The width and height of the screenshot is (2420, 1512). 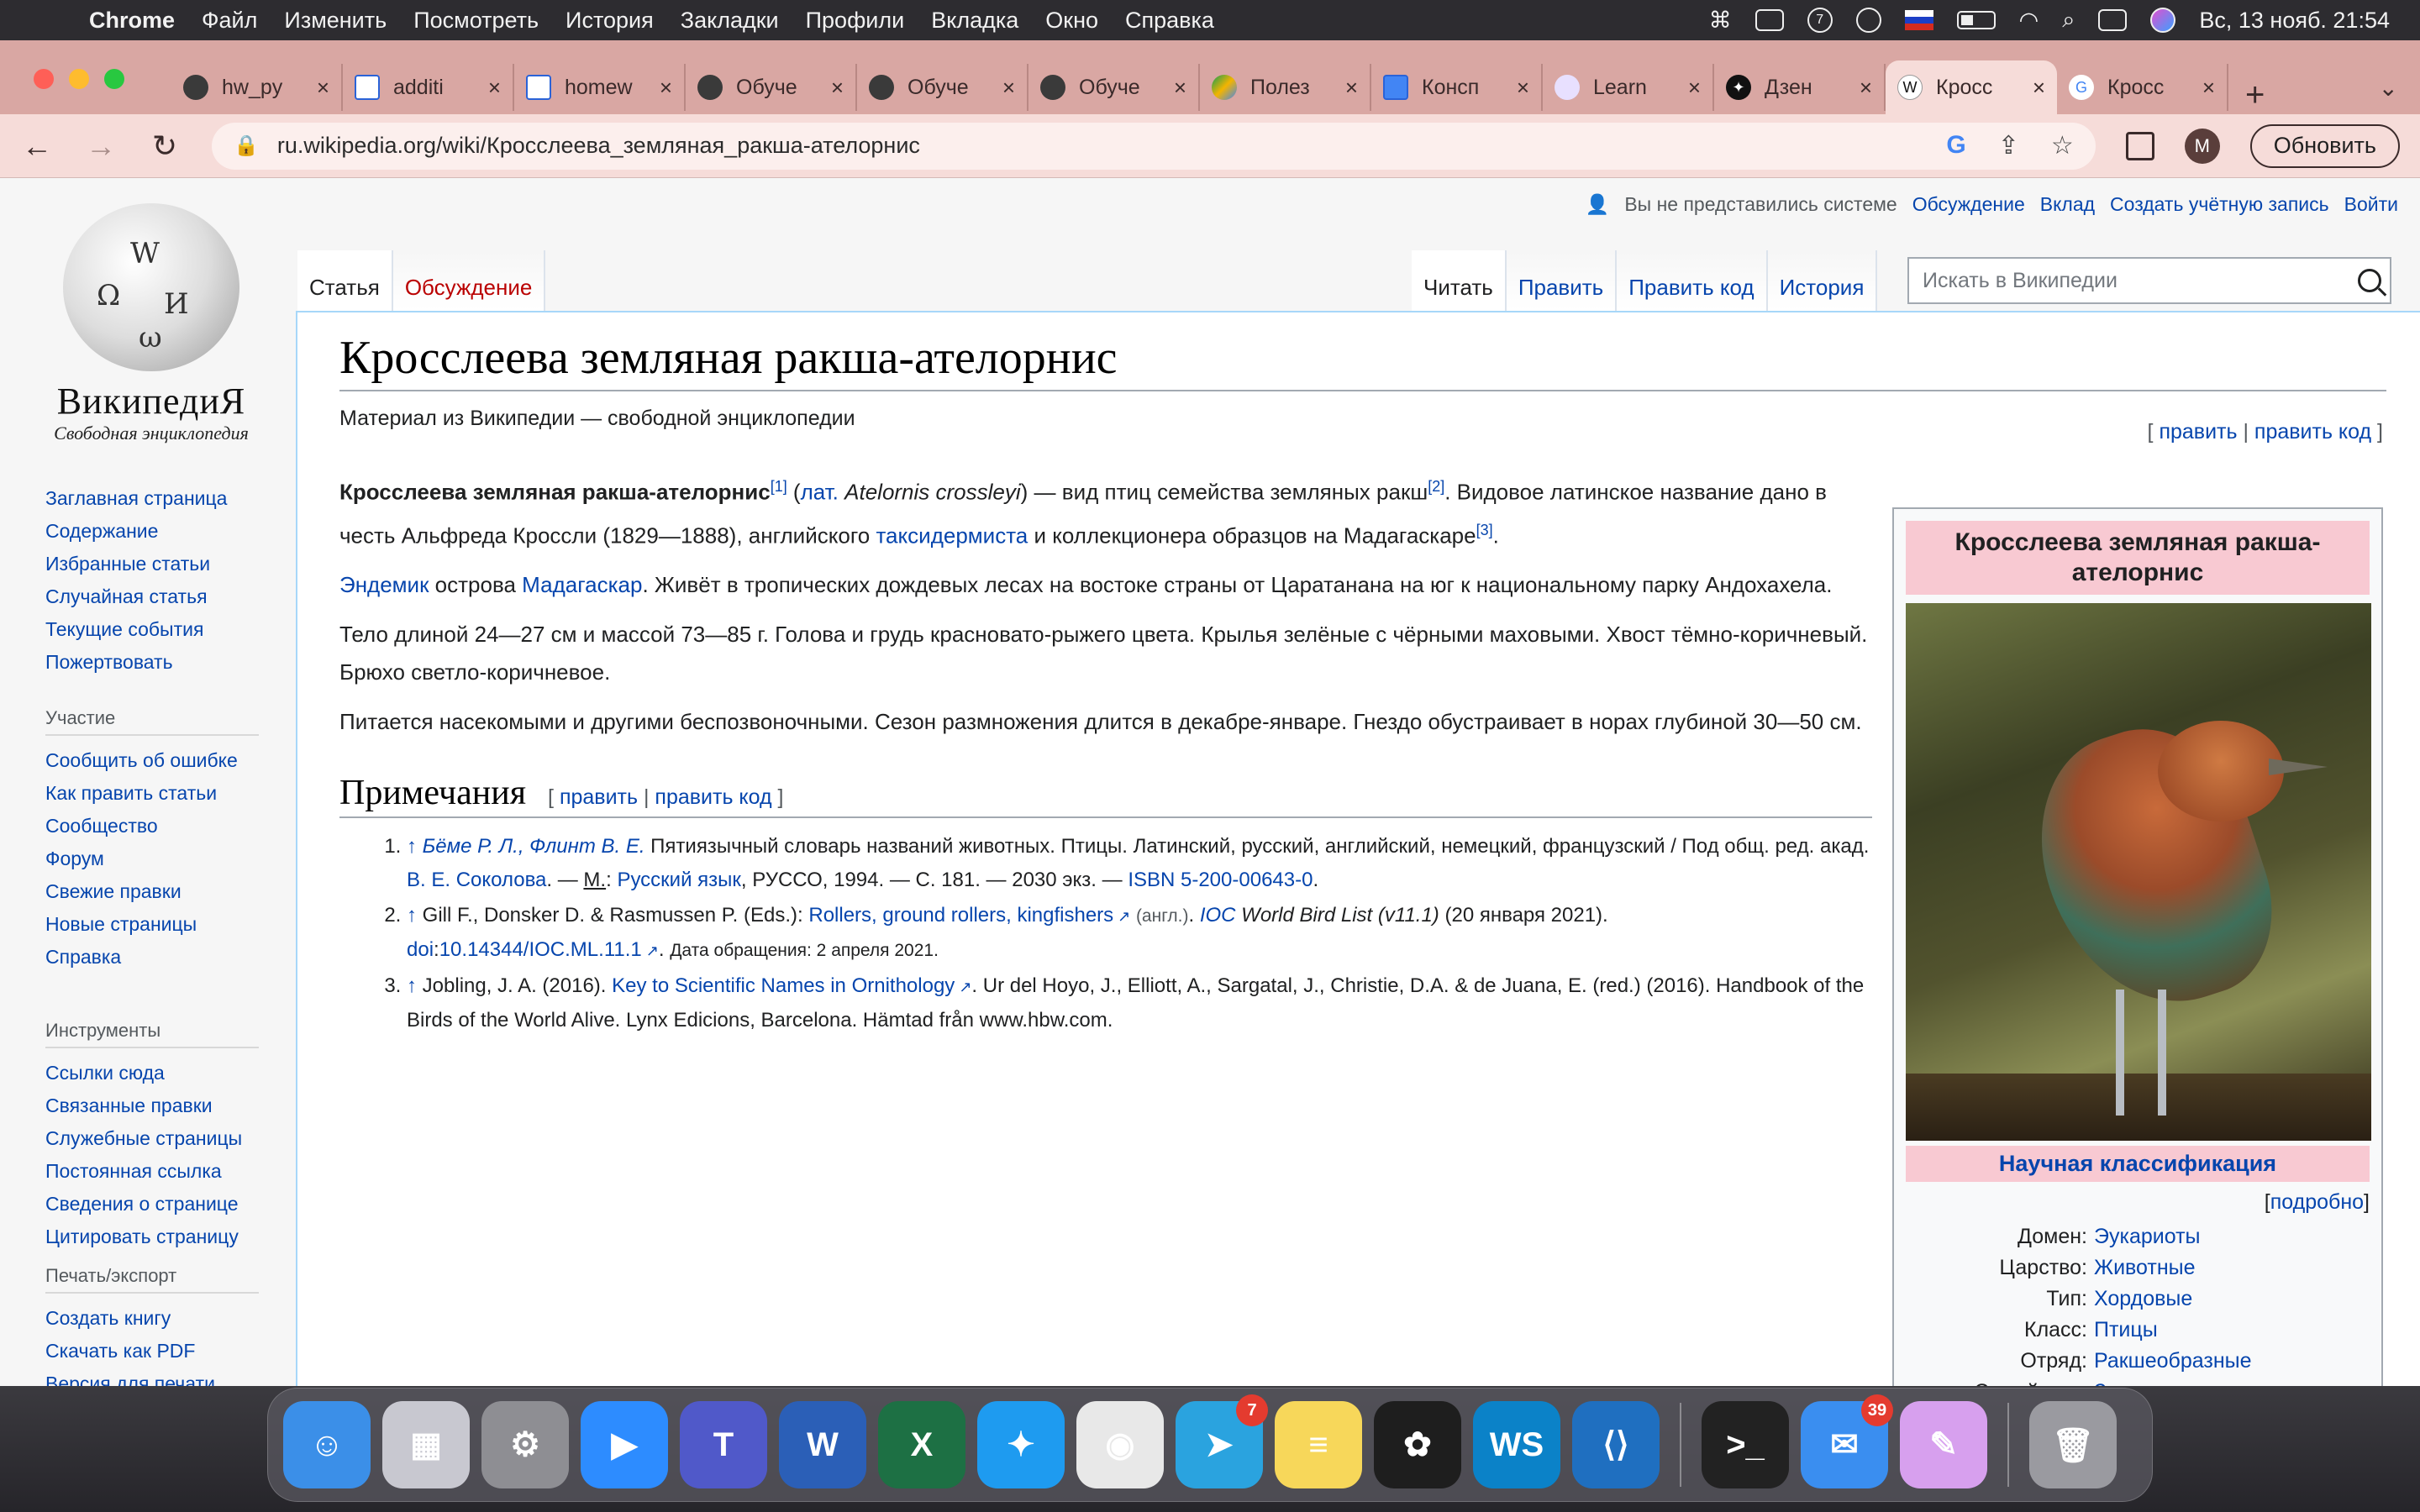 What do you see at coordinates (152, 1237) in the screenshot?
I see `nav-cite-page: Цитировать страницу` at bounding box center [152, 1237].